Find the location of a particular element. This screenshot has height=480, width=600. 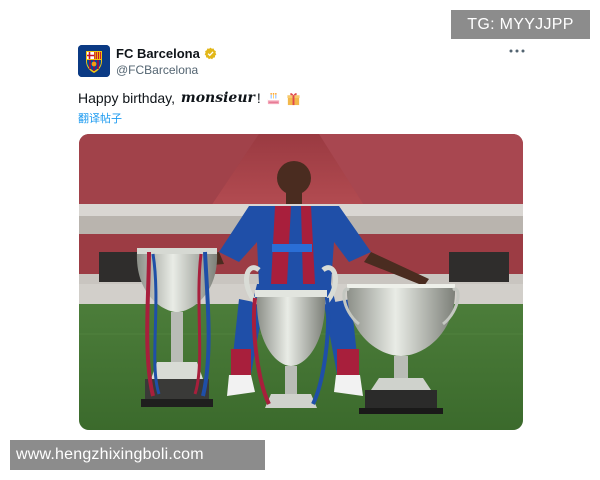

tweet-text-emphasis: monsieur is located at coordinates (217, 98).